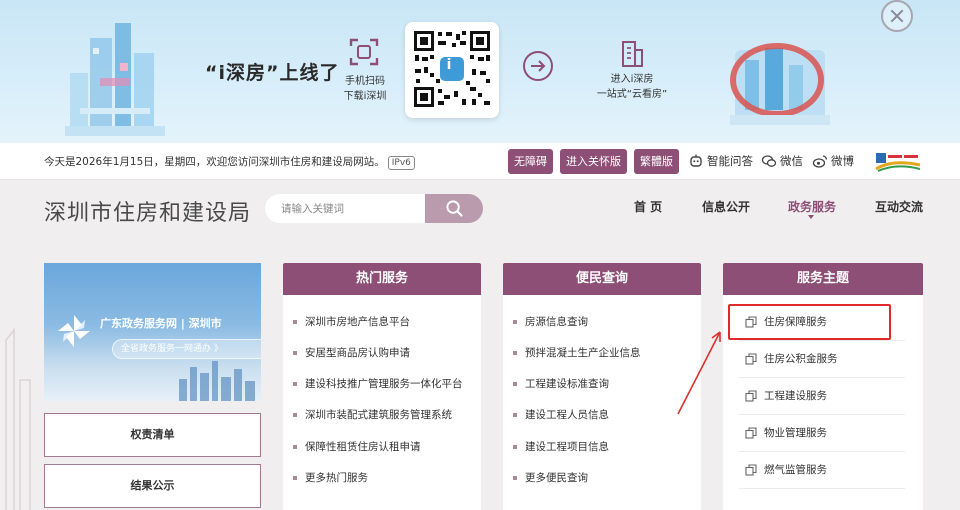 The image size is (960, 510). I want to click on weibo-link: 微博, so click(833, 161).